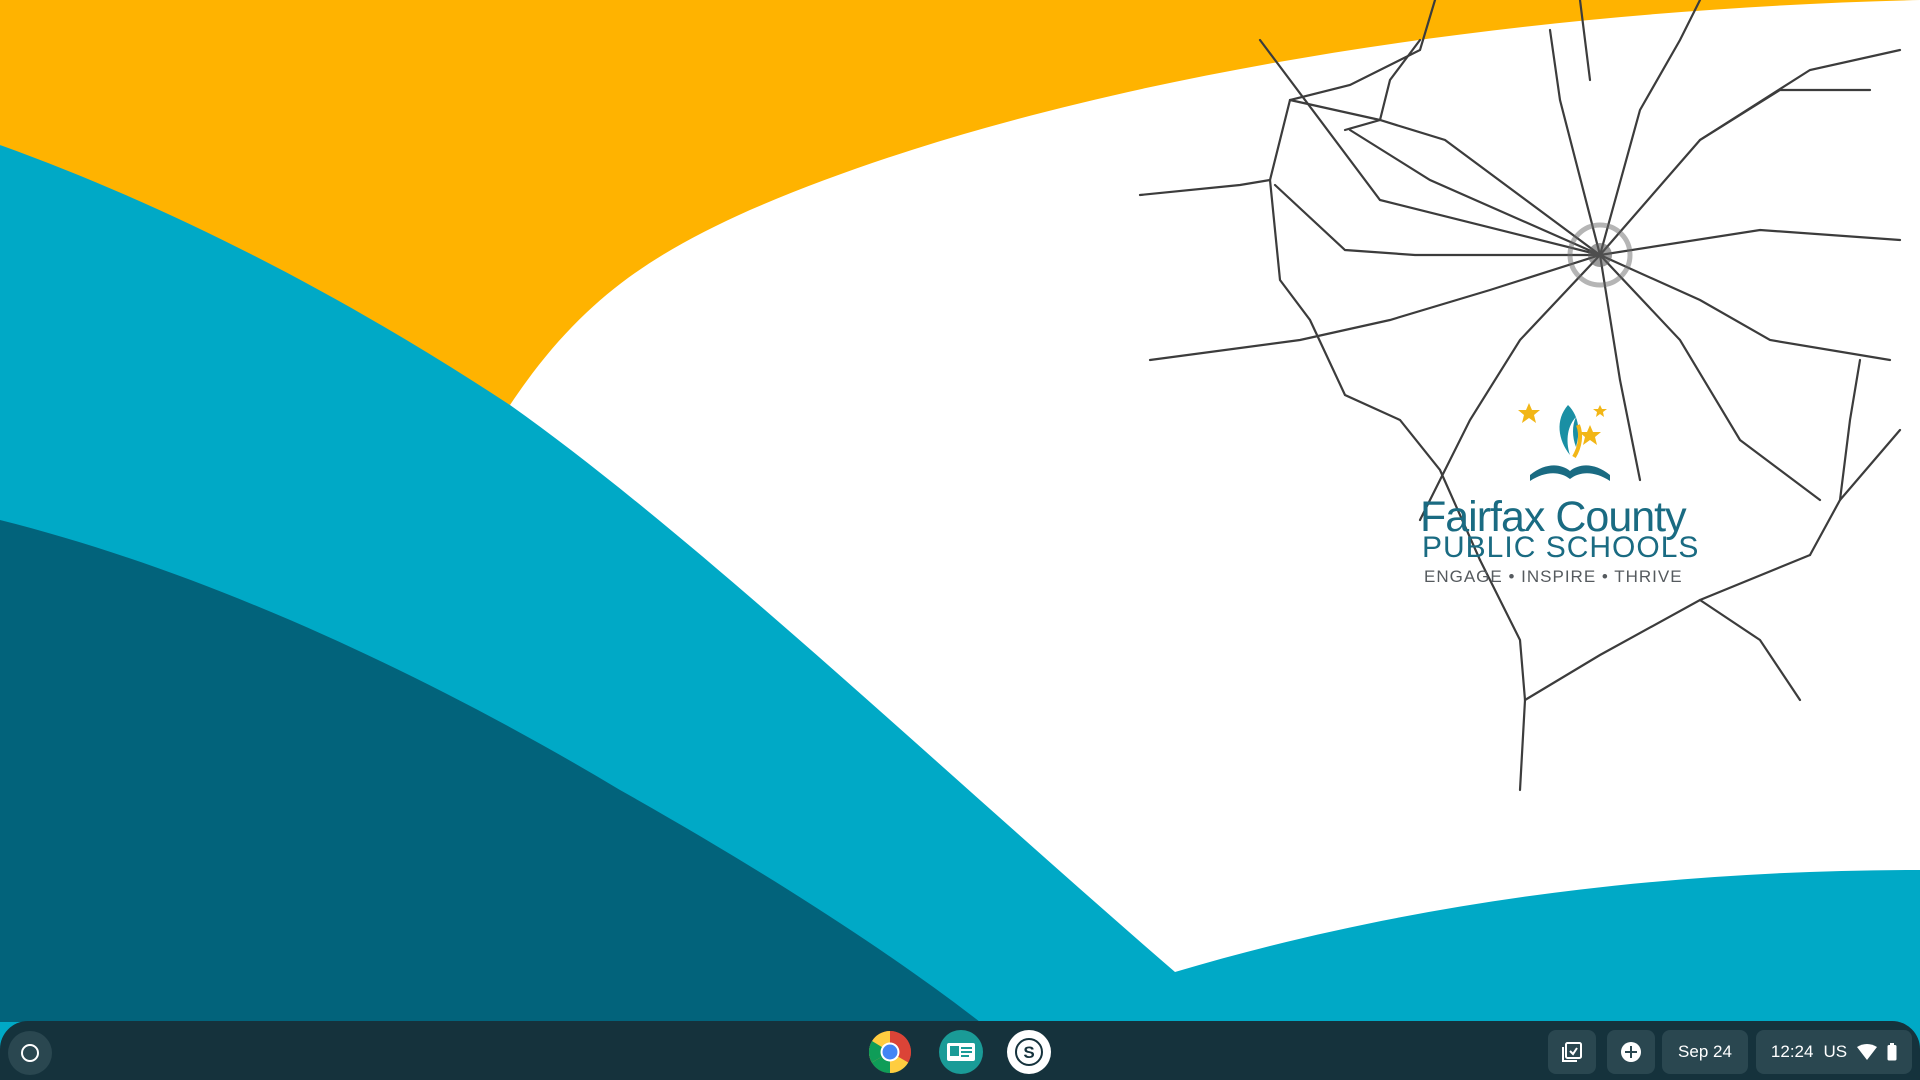 Image resolution: width=1920 pixels, height=1080 pixels. I want to click on chrome-icon, so click(890, 1052).